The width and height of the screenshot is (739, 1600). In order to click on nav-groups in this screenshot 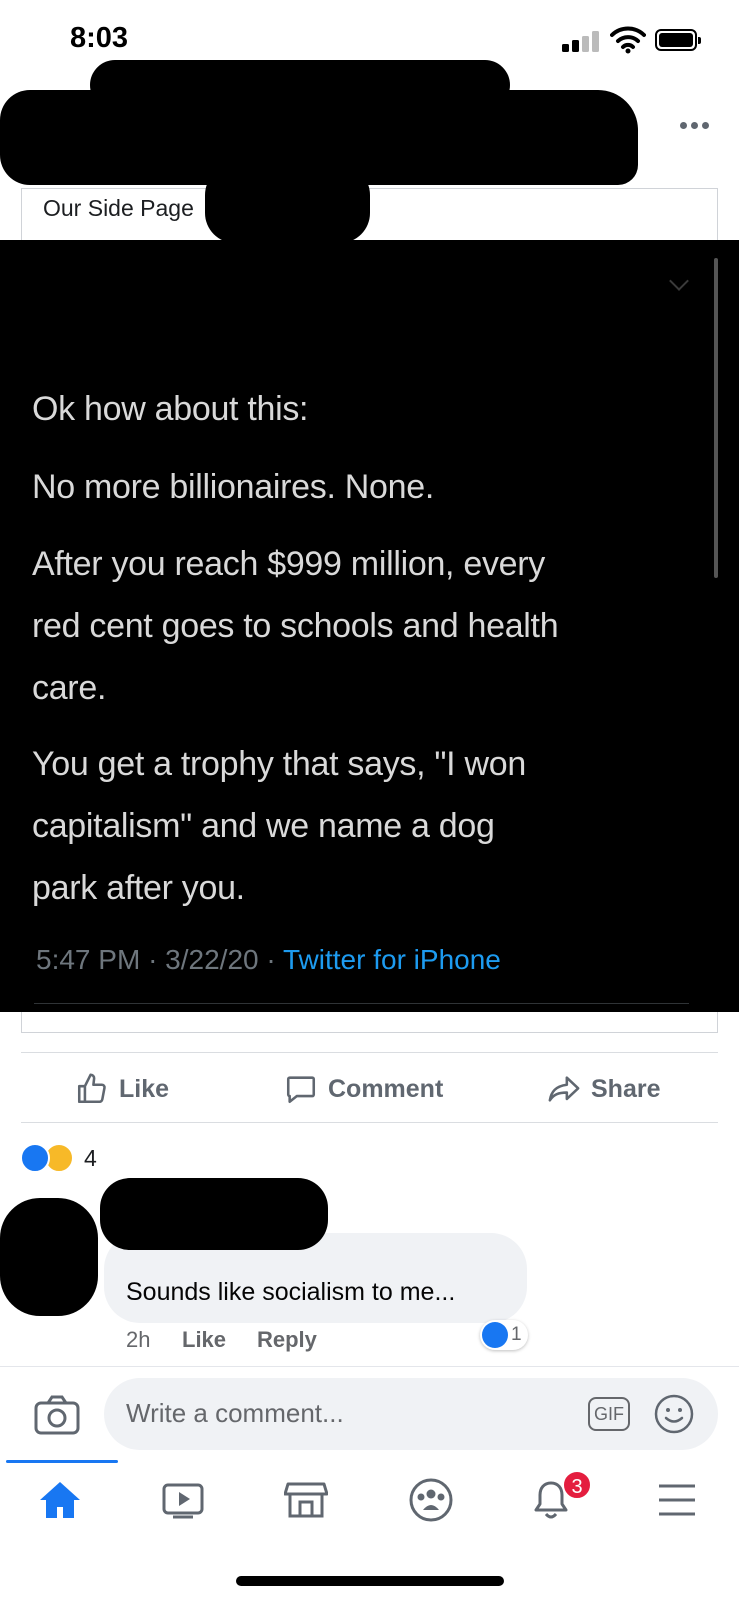, I will do `click(431, 1500)`.